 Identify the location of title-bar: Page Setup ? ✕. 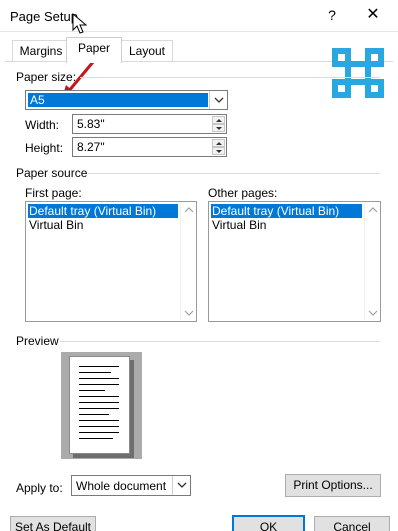
(199, 17).